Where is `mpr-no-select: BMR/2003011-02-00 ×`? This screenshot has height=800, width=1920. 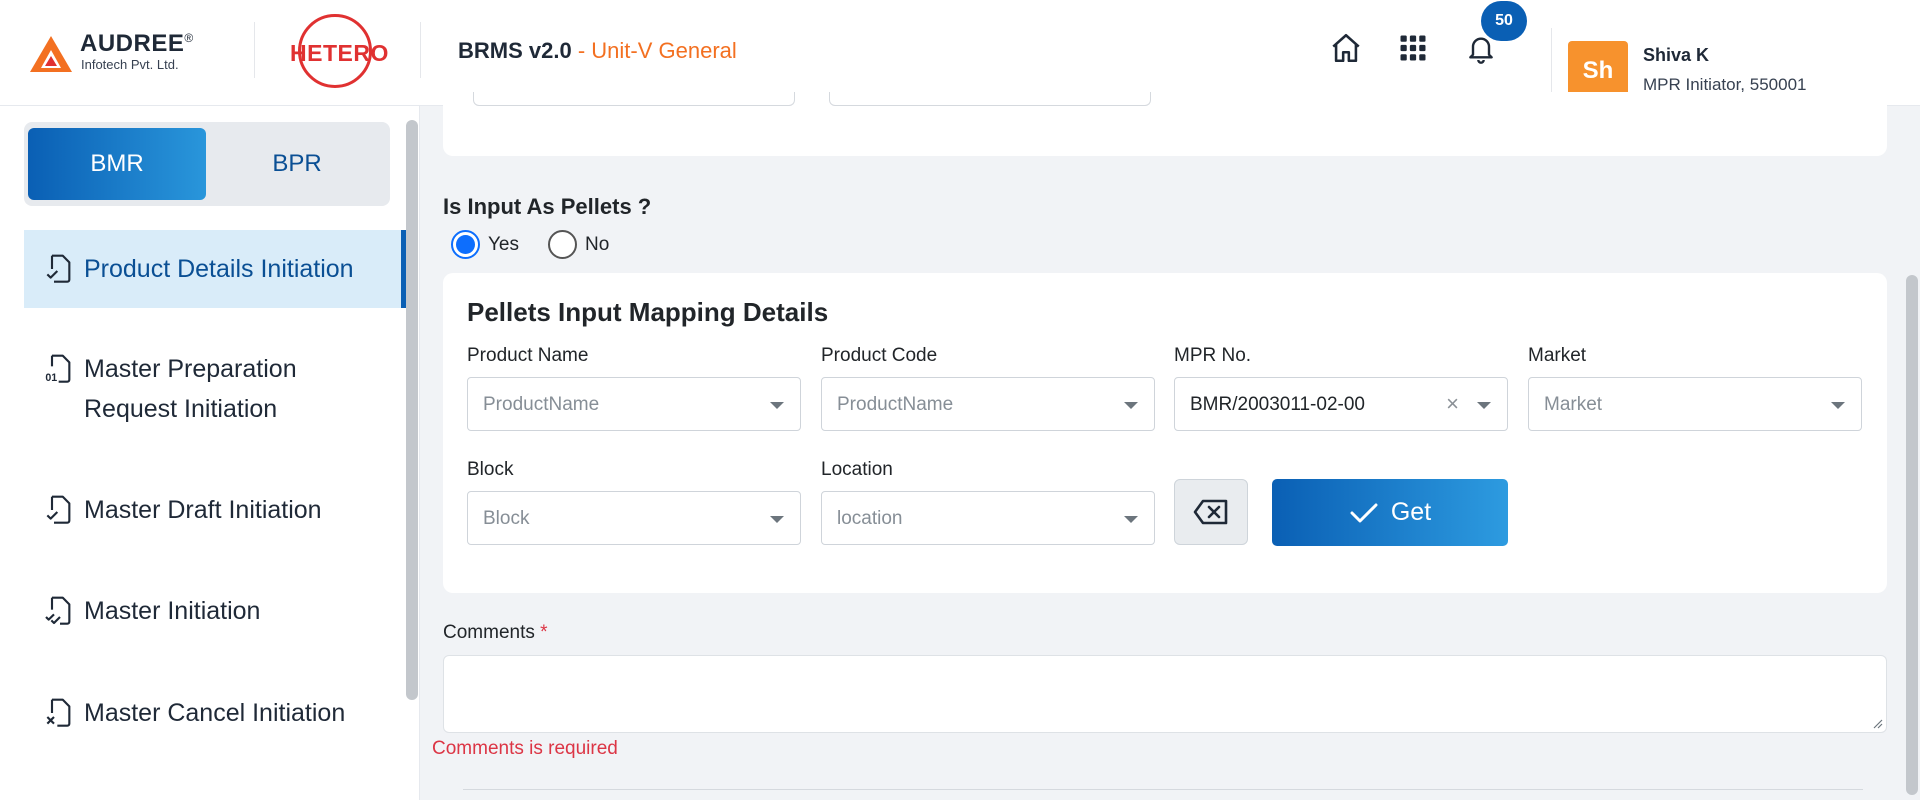
mpr-no-select: BMR/2003011-02-00 × is located at coordinates (1341, 404).